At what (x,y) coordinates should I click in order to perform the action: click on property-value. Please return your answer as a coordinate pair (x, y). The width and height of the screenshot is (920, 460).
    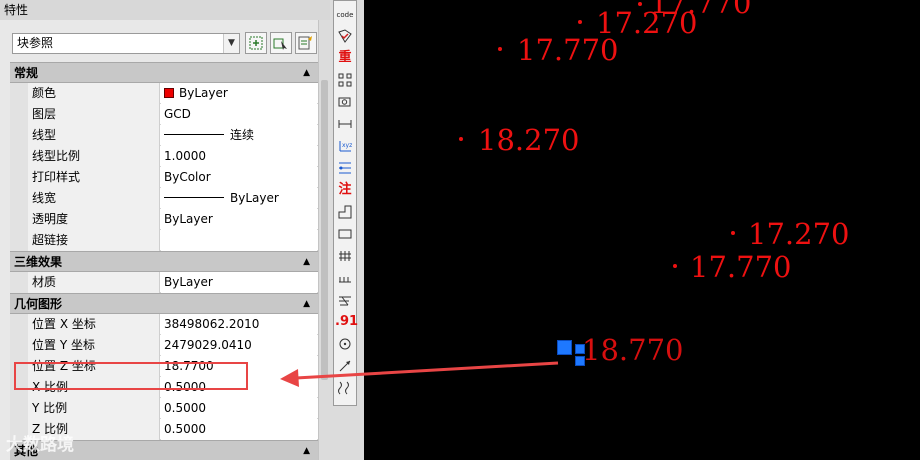
    Looking at the image, I should click on (239, 240).